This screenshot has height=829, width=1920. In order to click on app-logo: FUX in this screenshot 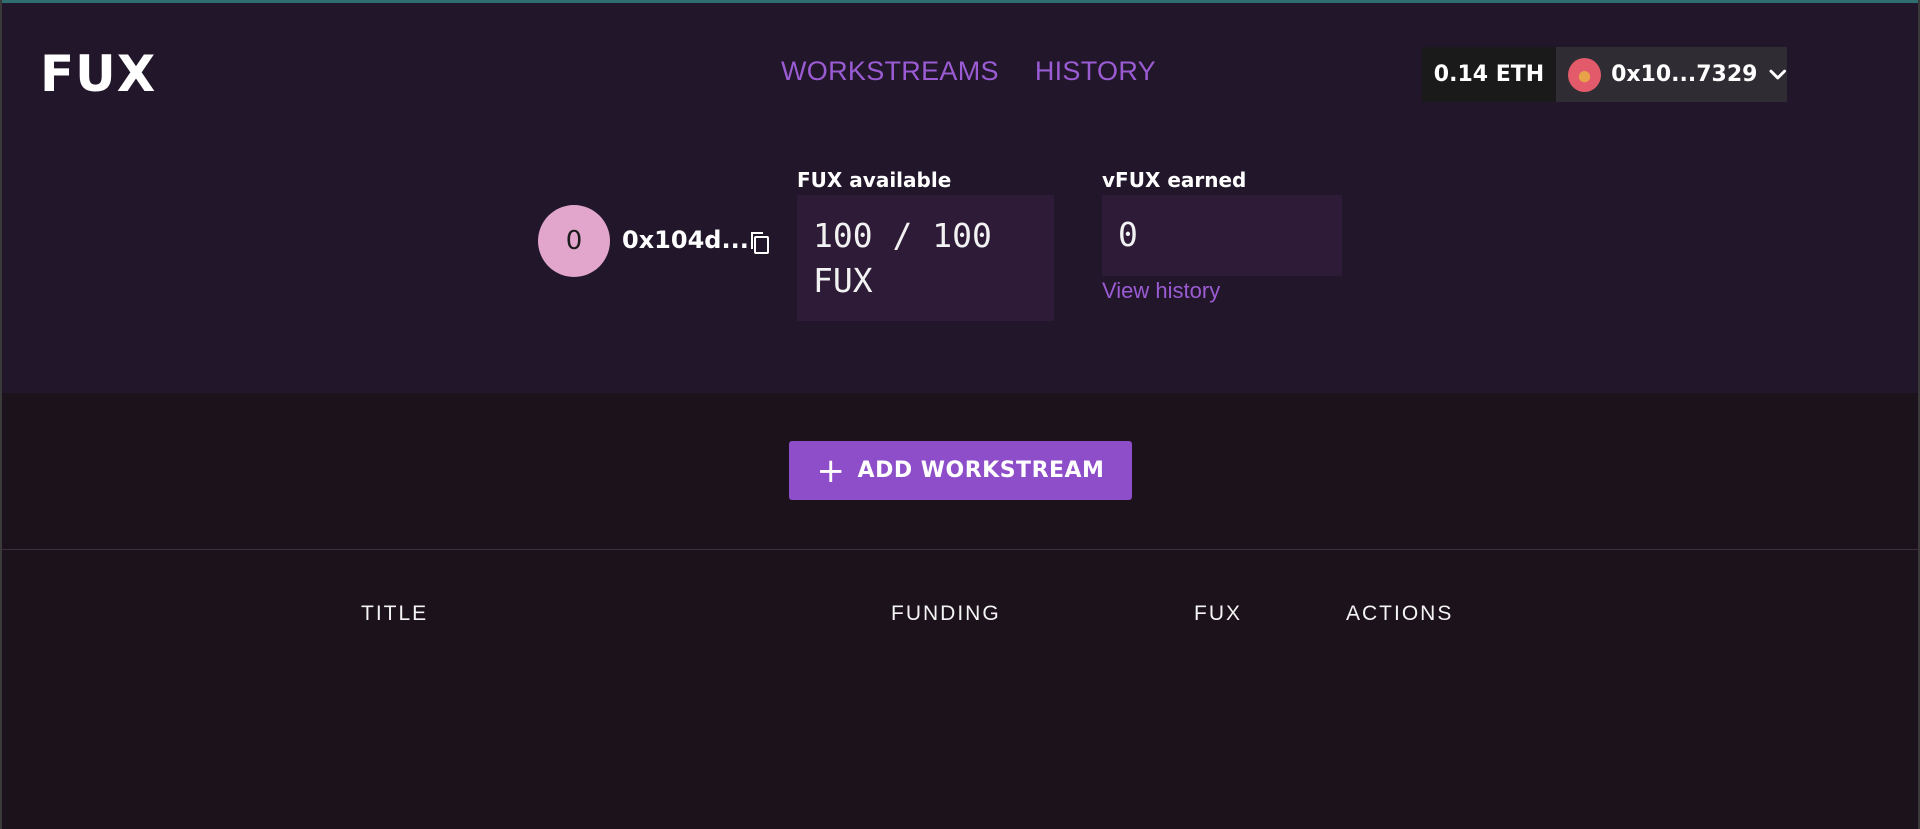, I will do `click(98, 74)`.